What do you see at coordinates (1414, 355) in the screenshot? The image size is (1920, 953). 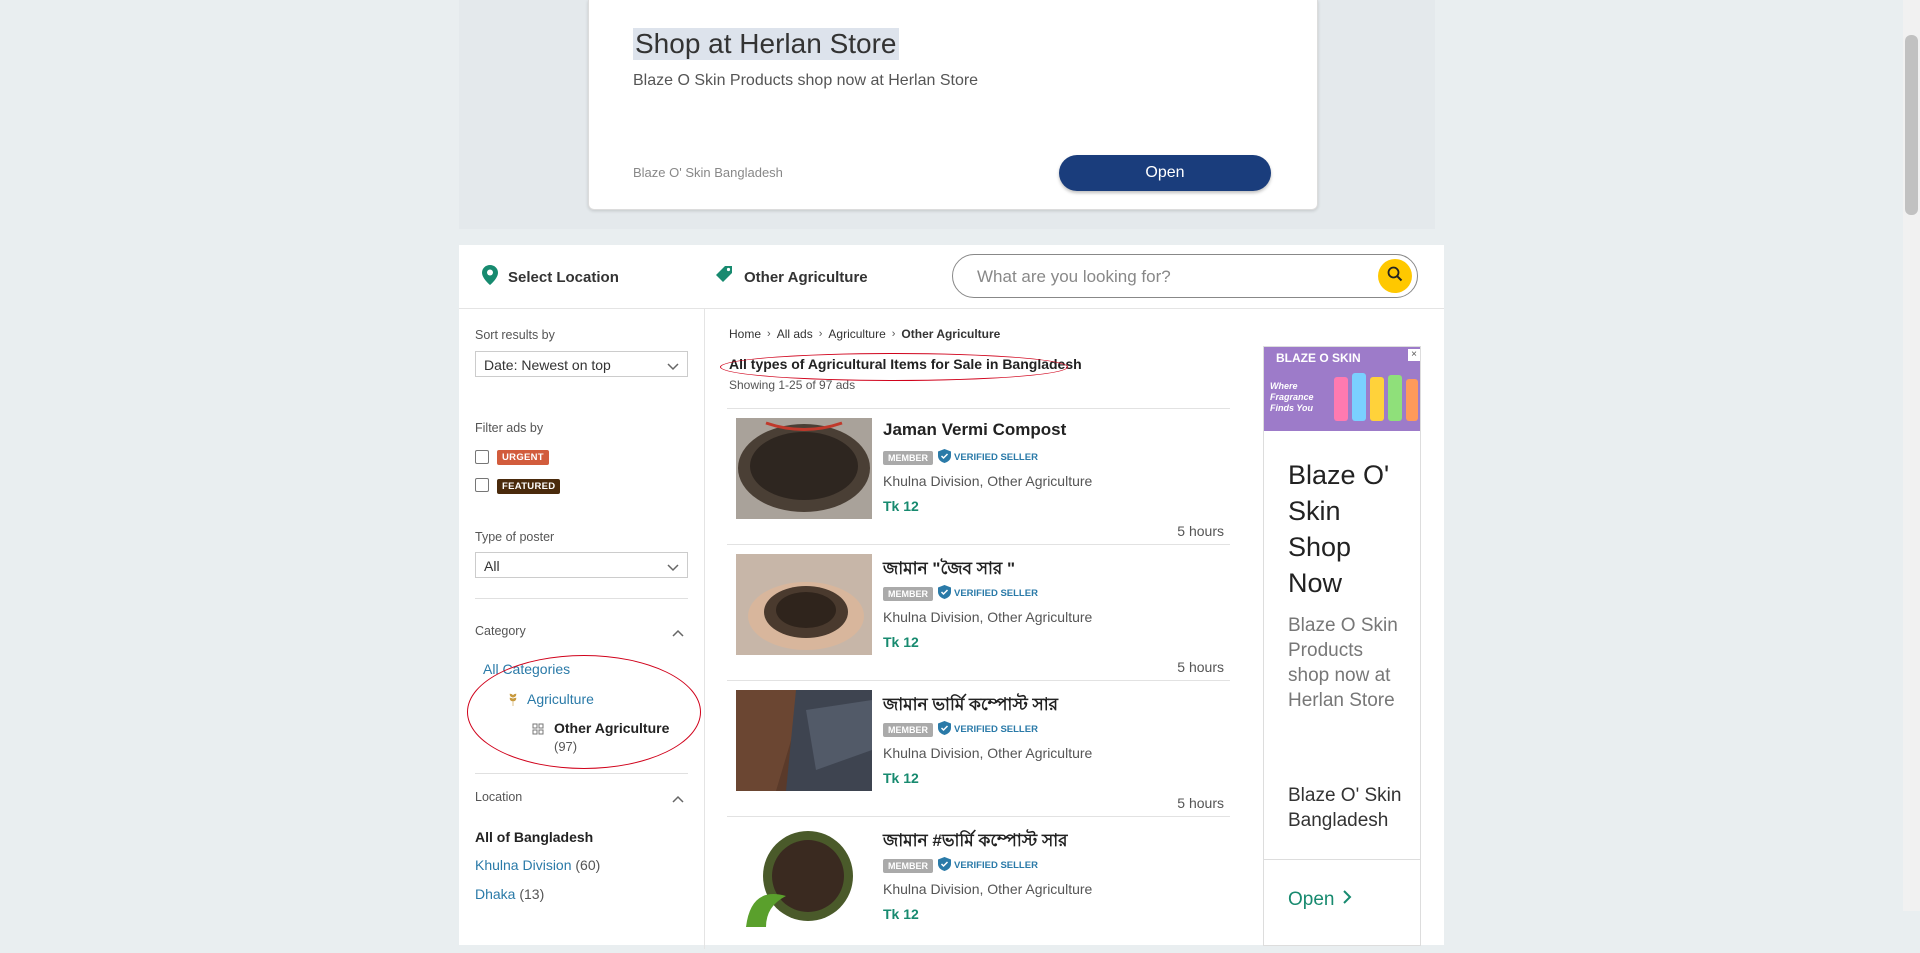 I see `ad-close-icon: ×` at bounding box center [1414, 355].